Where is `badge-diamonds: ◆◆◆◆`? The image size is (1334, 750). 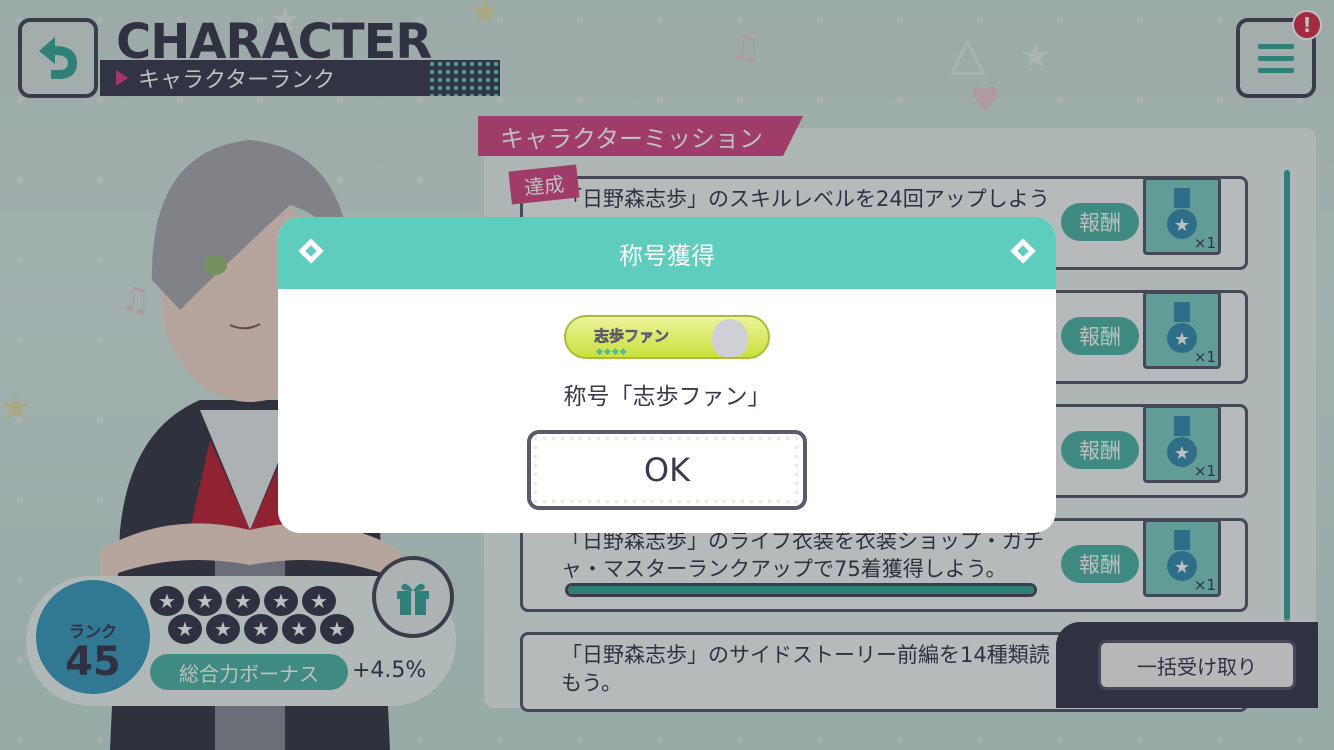
badge-diamonds: ◆◆◆◆ is located at coordinates (612, 352).